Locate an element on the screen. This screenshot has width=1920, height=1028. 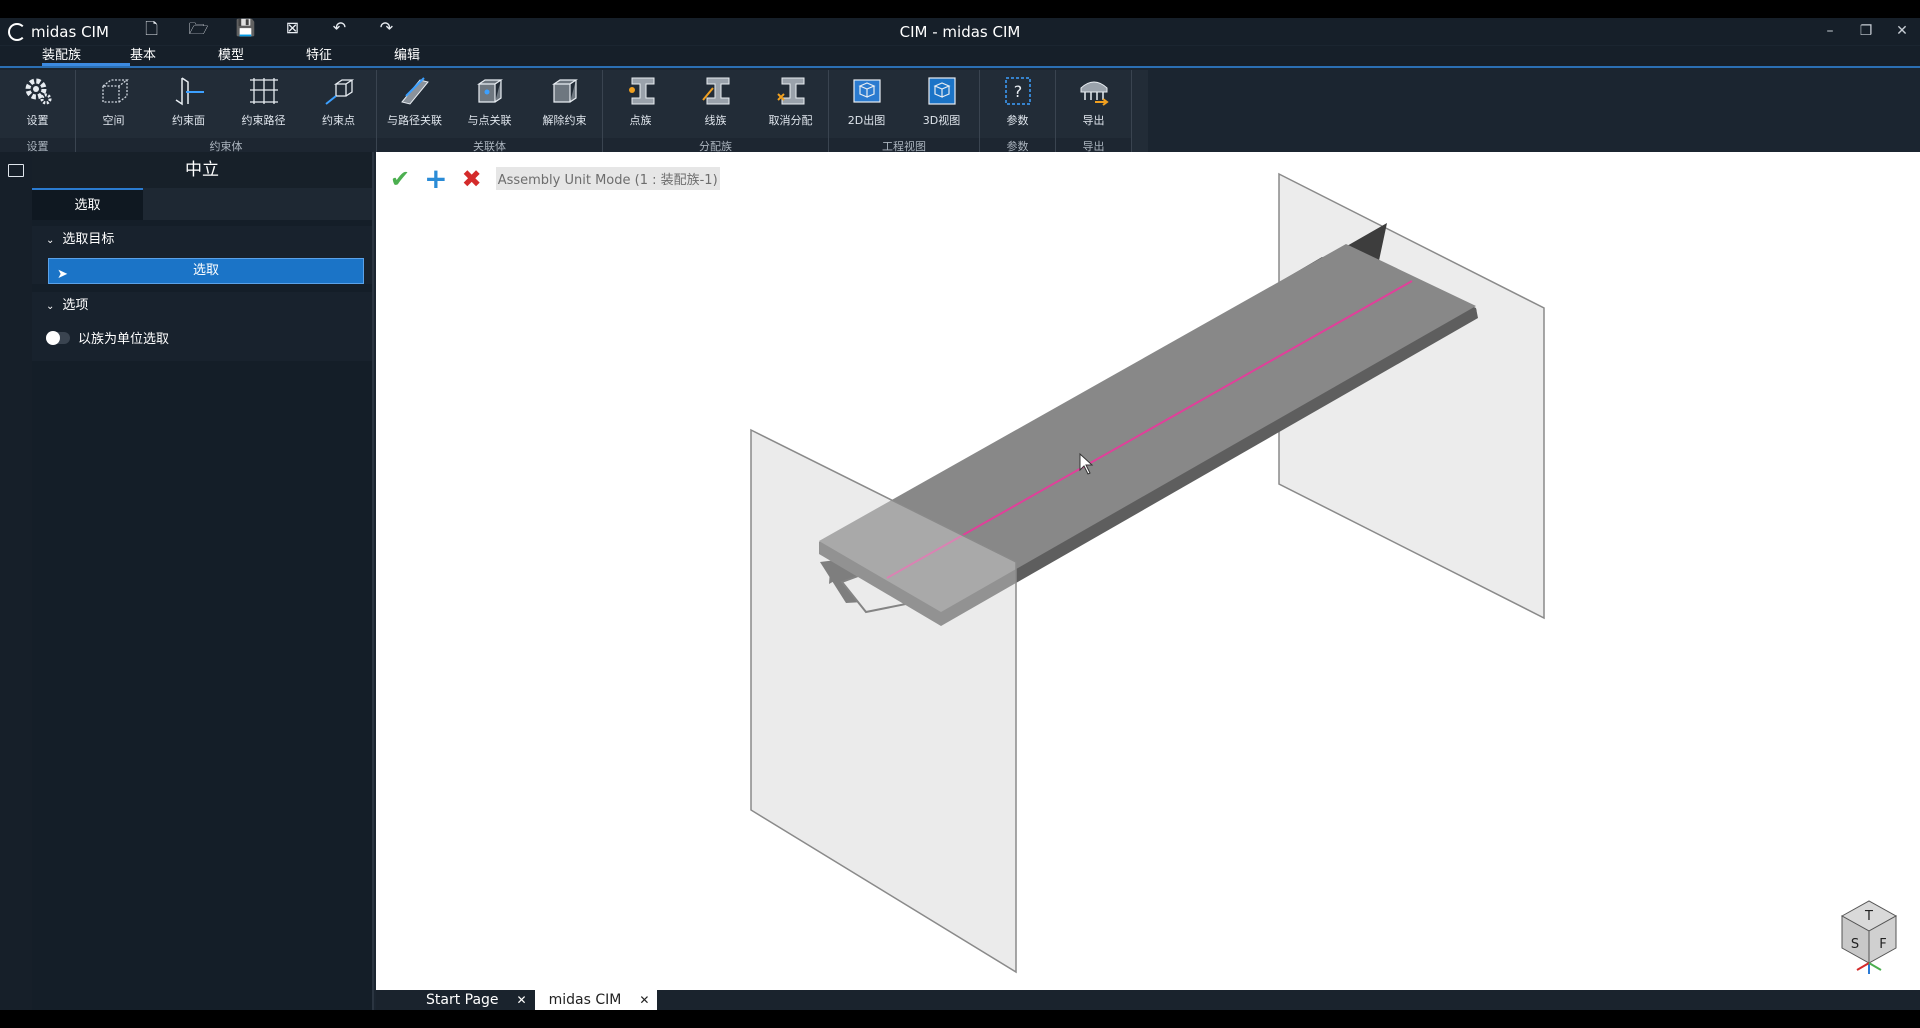
unassign-button: 取消分配 is located at coordinates (790, 101).